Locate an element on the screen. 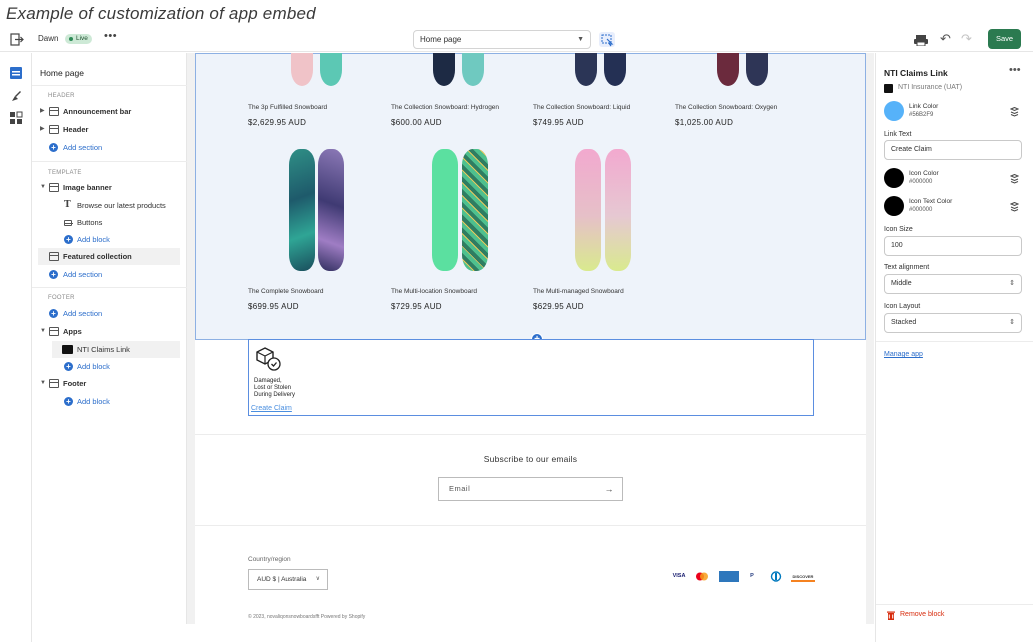  sidebar-item-announcement-bar: ▶ Announcement bar is located at coordinates (109, 111).